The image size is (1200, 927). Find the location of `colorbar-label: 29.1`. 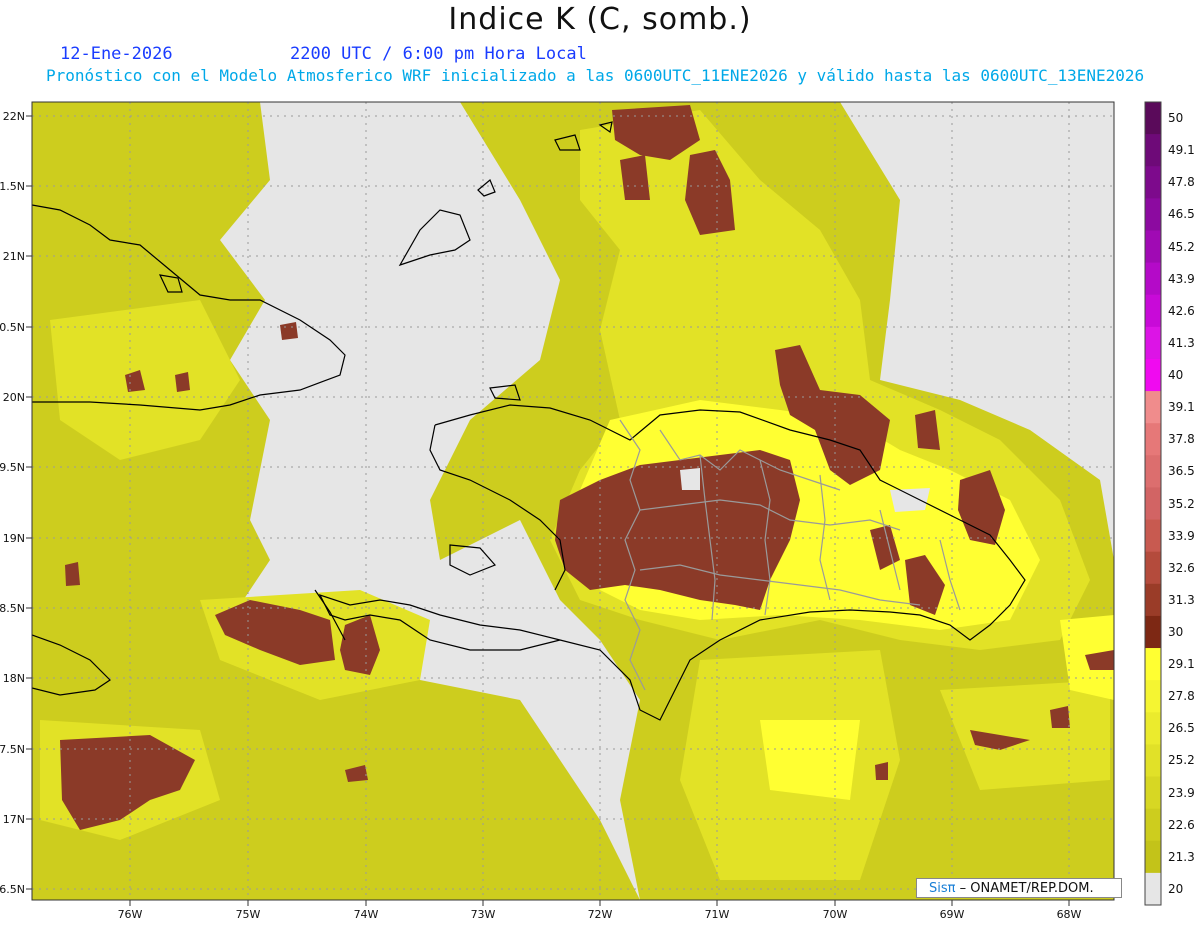

colorbar-label: 29.1 is located at coordinates (1181, 664).